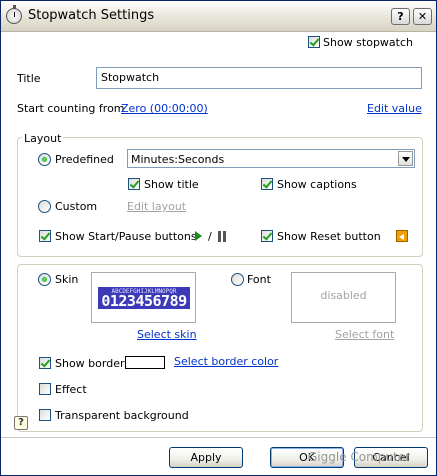  I want to click on skin-preview-digits: 0123456789, so click(144, 301).